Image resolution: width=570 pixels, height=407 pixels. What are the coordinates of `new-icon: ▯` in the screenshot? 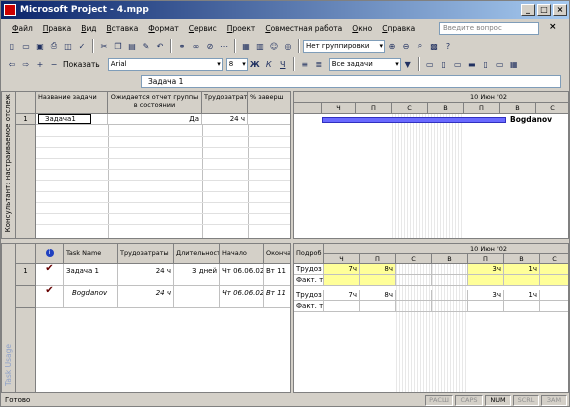 It's located at (12, 46).